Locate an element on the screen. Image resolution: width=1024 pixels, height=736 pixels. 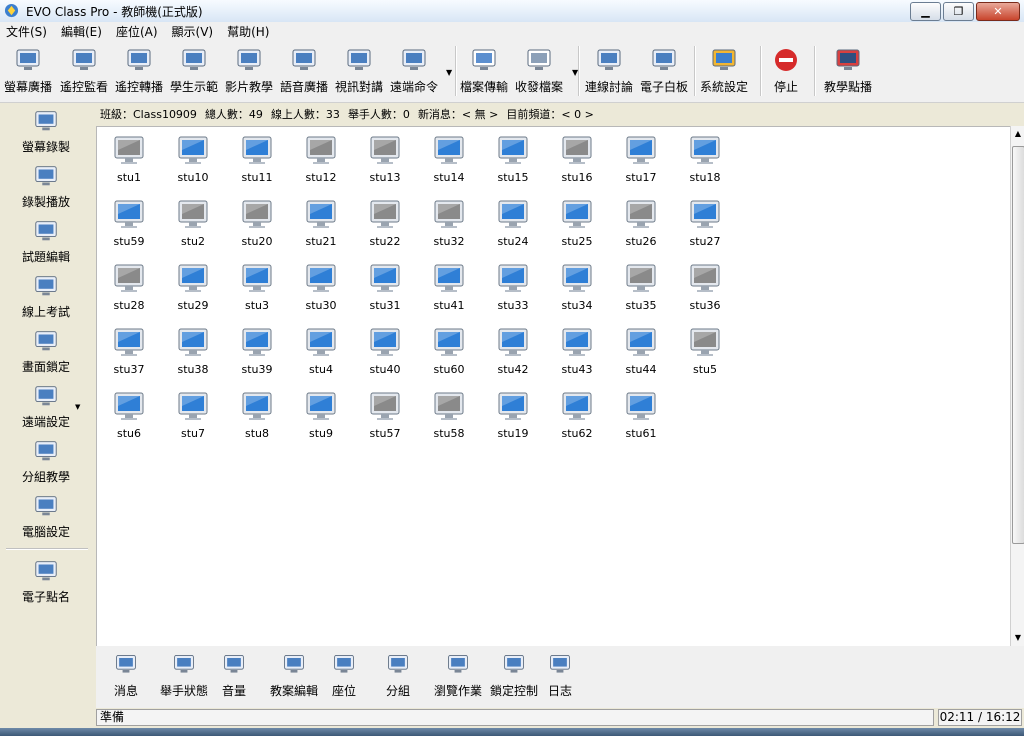
scroll-down-icon: ▼ is located at coordinates (1017, 638).